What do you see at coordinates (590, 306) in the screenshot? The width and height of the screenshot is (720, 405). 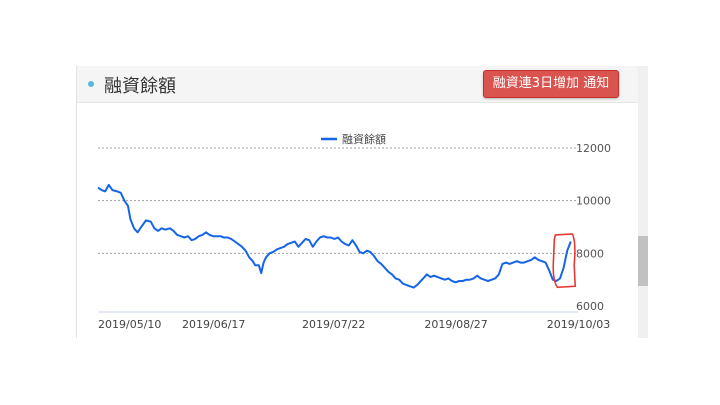 I see `y-tick-label: 6000` at bounding box center [590, 306].